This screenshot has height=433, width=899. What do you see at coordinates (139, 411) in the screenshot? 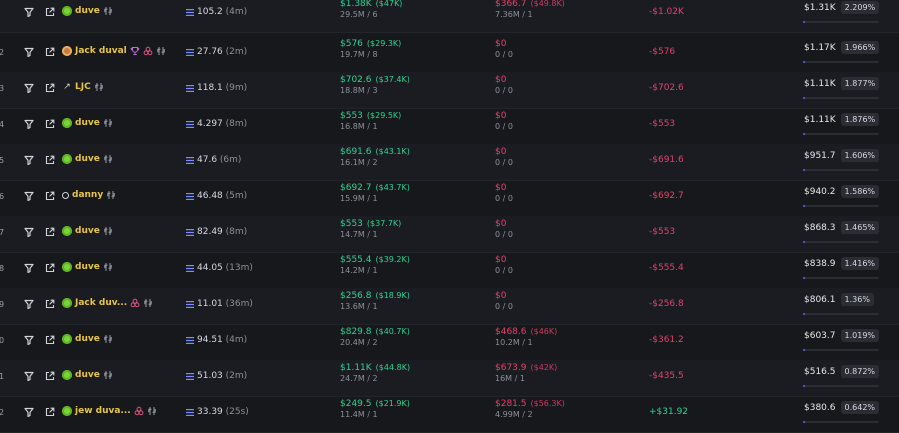
I see `bundle-icon` at bounding box center [139, 411].